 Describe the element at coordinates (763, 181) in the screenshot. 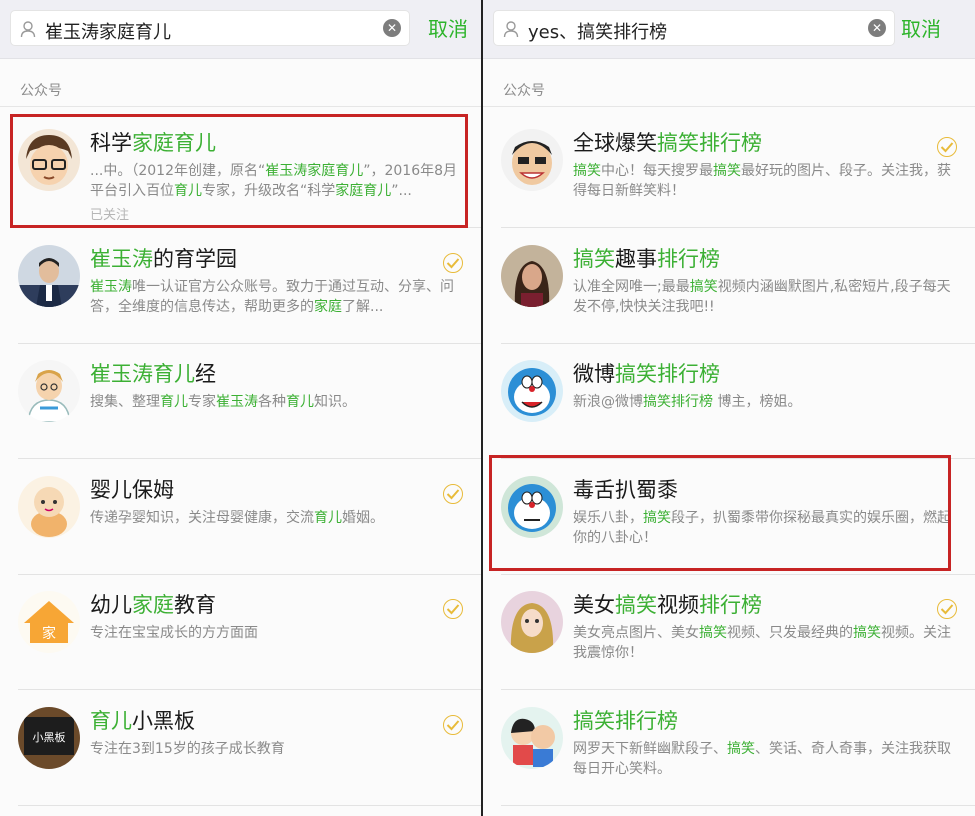

I see `account-description: 搞笑中心！每天搜罗最搞笑最好玩的图片、段子。关注我，获得每日新鲜笑料！` at that location.